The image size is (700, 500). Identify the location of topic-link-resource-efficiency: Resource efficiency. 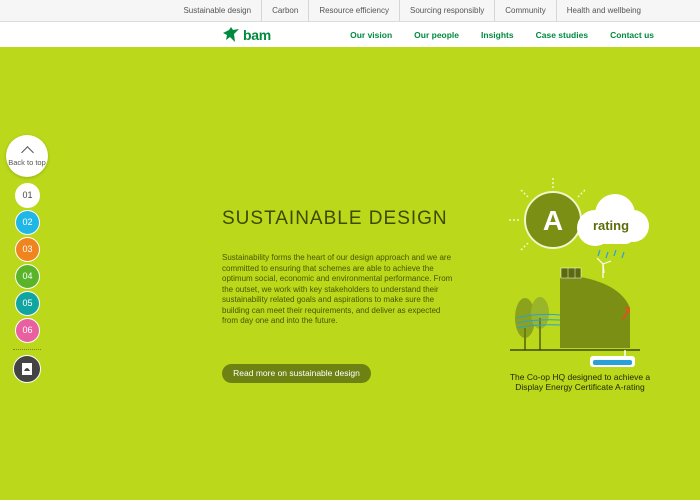
(353, 10).